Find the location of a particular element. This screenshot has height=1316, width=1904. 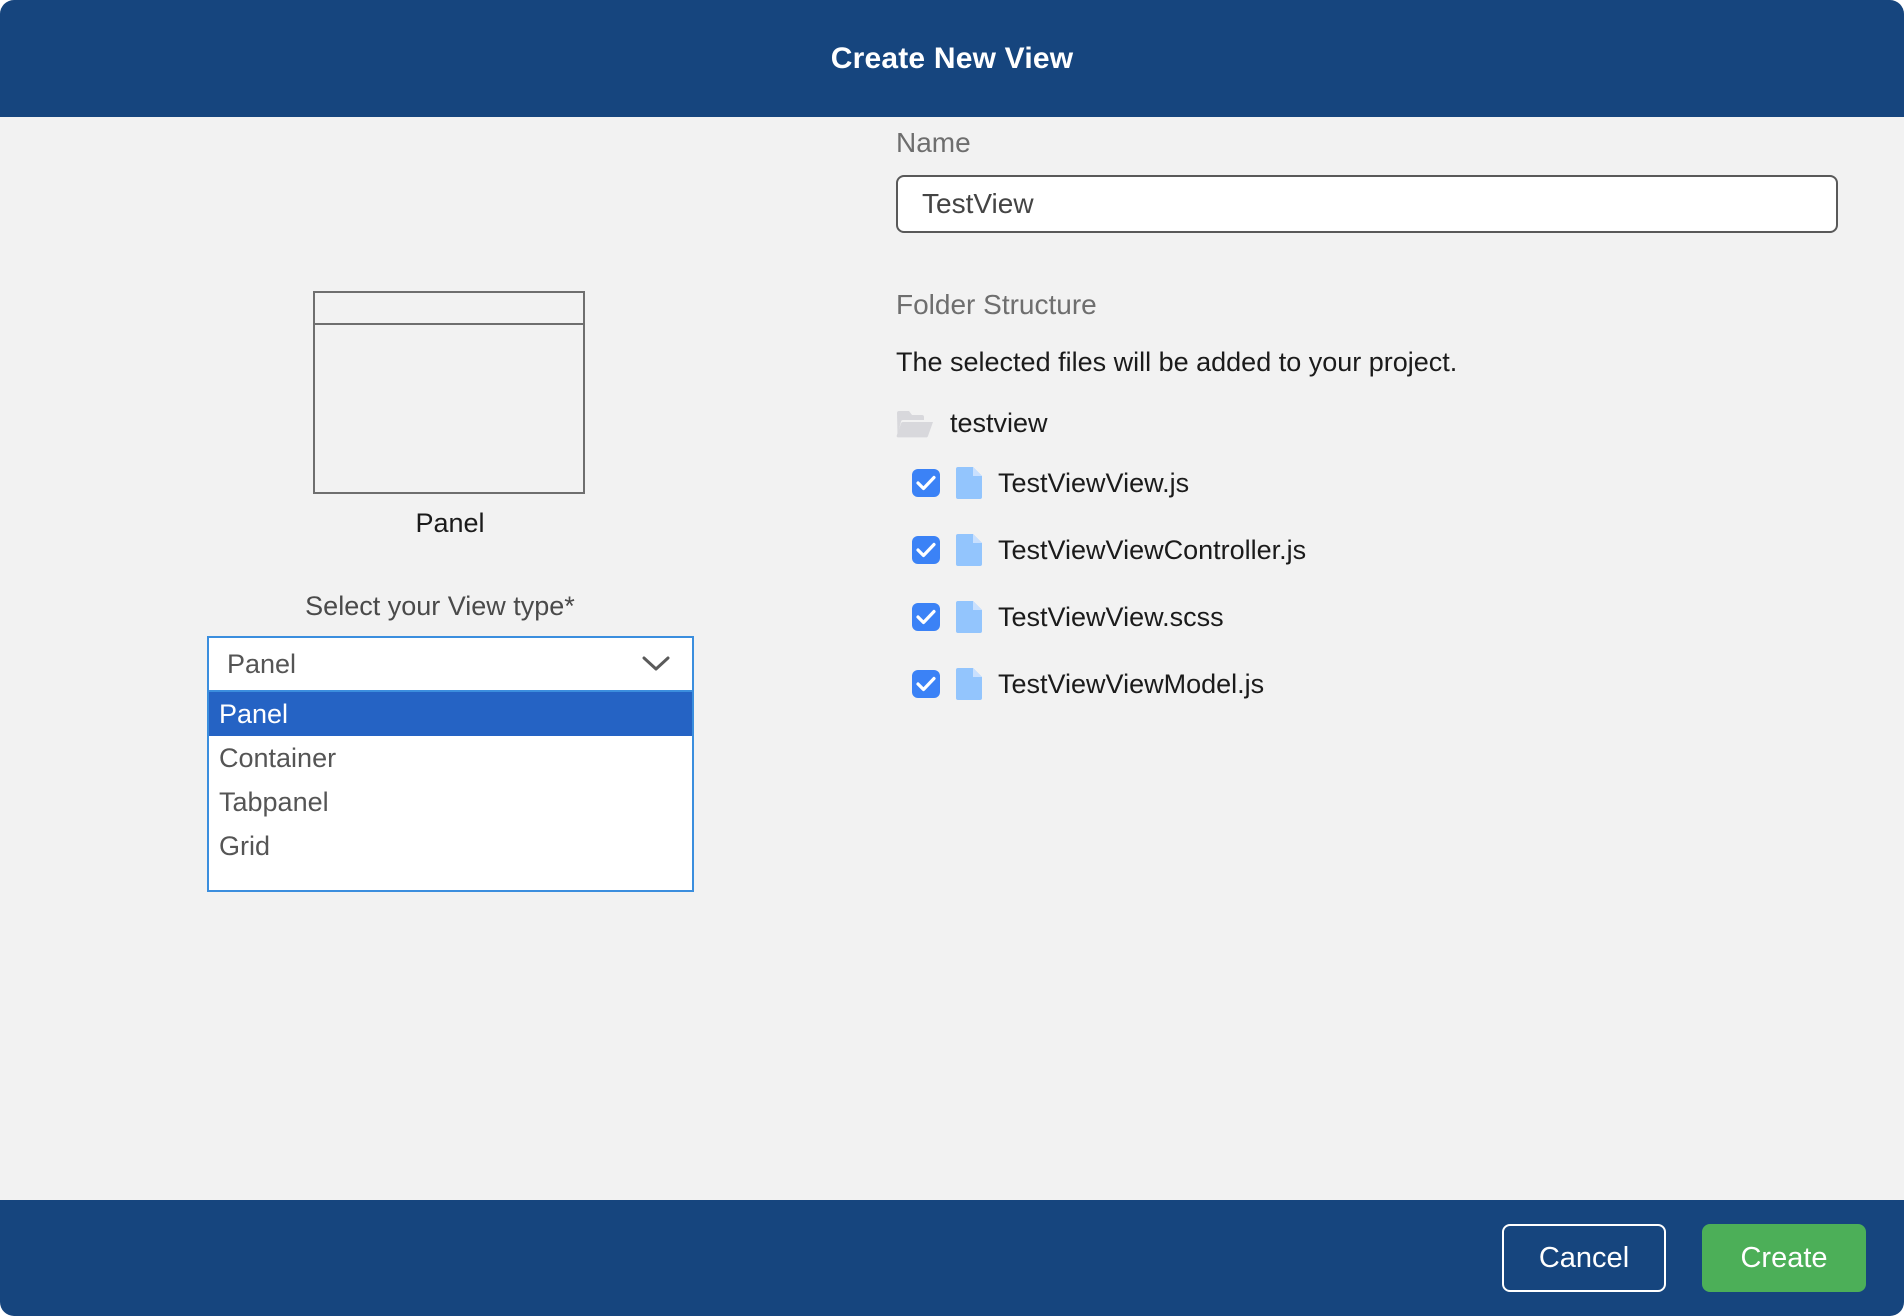

dialog-footer: Cancel Create is located at coordinates (952, 1258).